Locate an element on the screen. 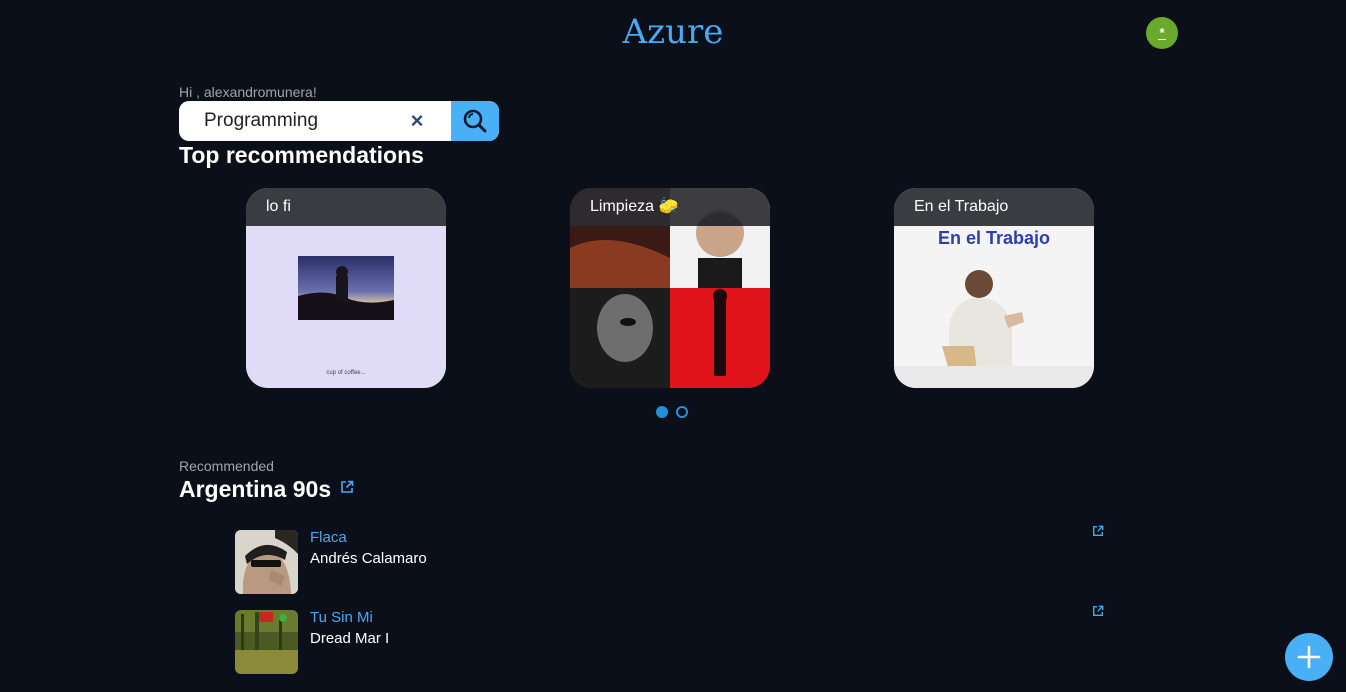  card-title: Limpieza 🧽 is located at coordinates (670, 207).